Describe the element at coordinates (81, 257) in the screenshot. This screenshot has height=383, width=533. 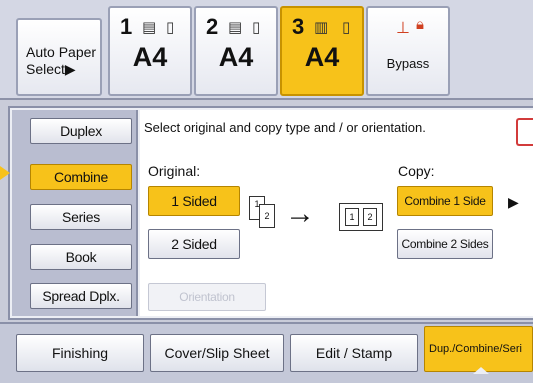
I see `sidebar-item-book: Book` at that location.